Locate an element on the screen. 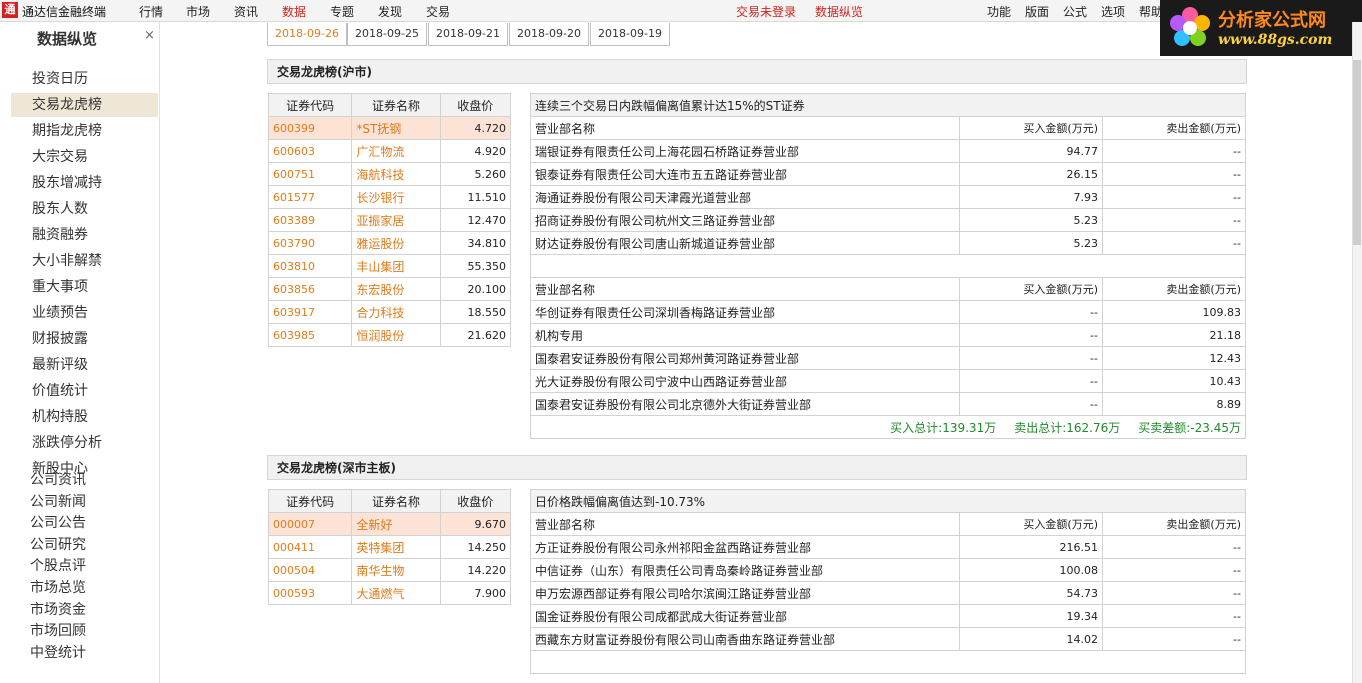 The height and width of the screenshot is (683, 1362). table-row: 603810 丰山集团 55.350 is located at coordinates (389, 266).